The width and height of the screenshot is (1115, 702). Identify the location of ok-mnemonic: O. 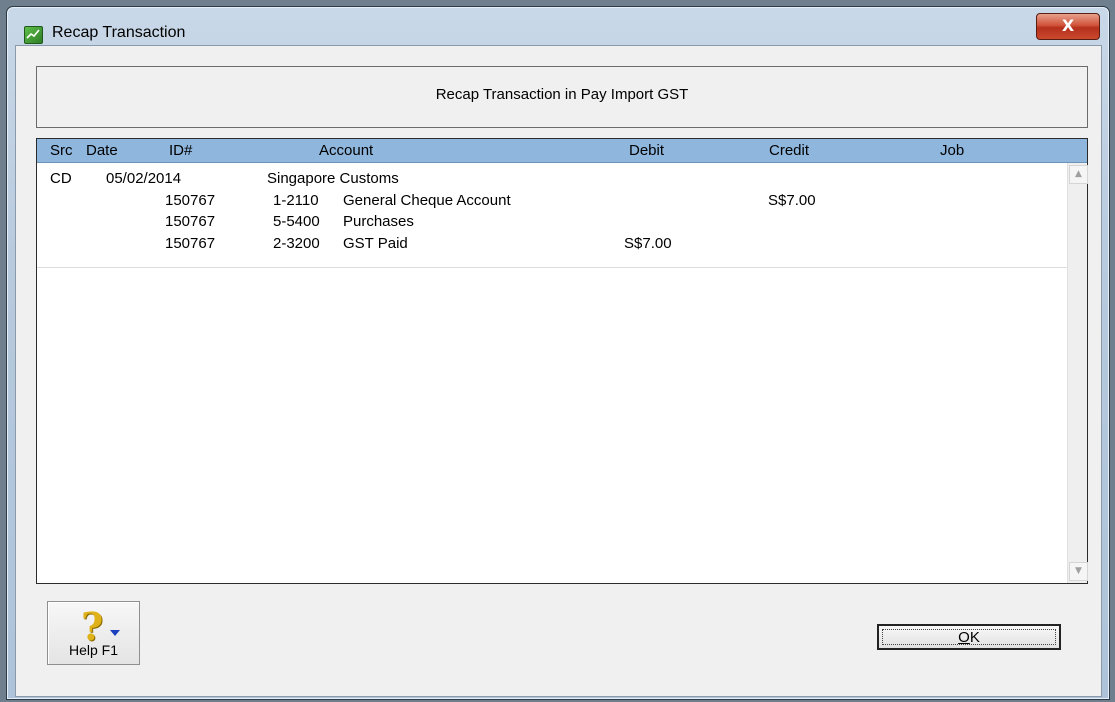
(964, 637).